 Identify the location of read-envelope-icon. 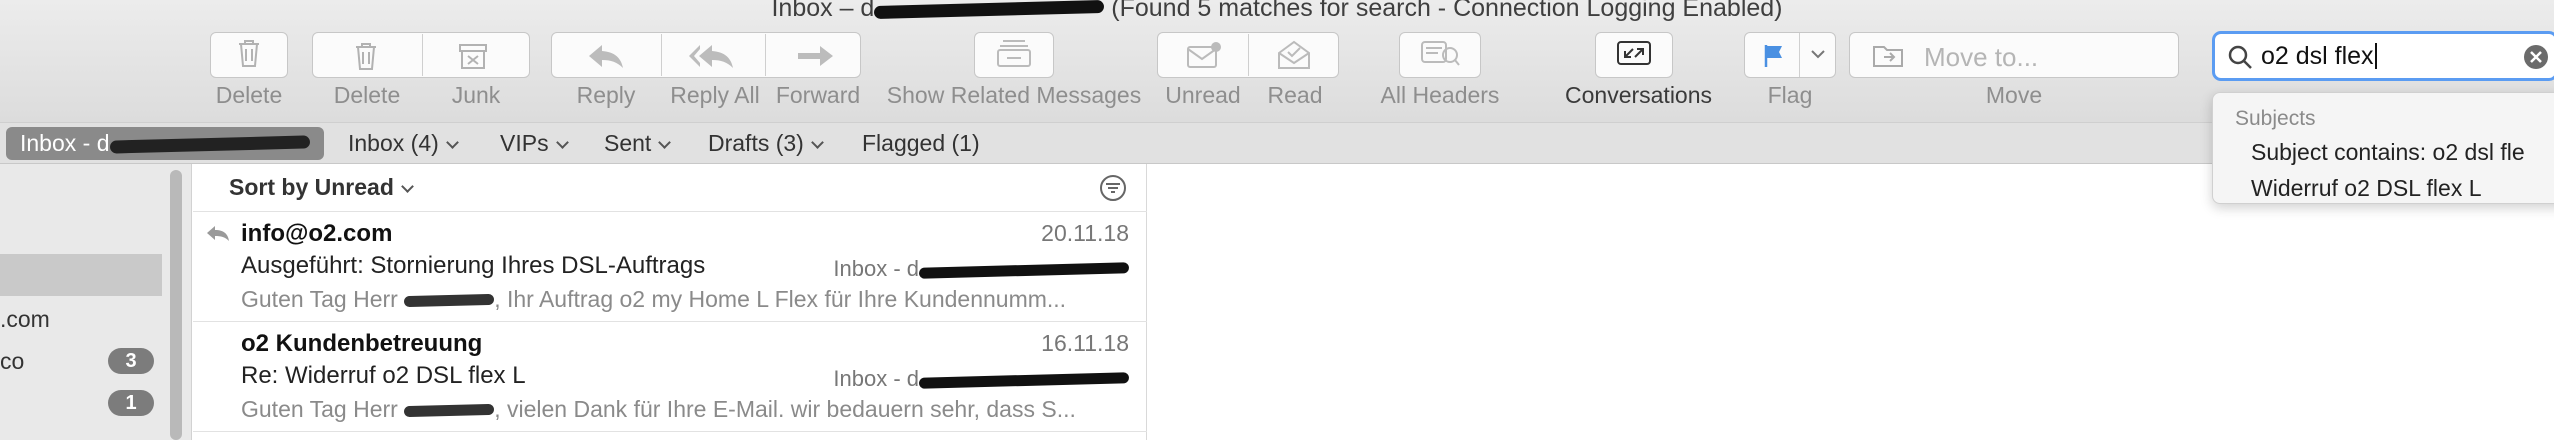
(1294, 57).